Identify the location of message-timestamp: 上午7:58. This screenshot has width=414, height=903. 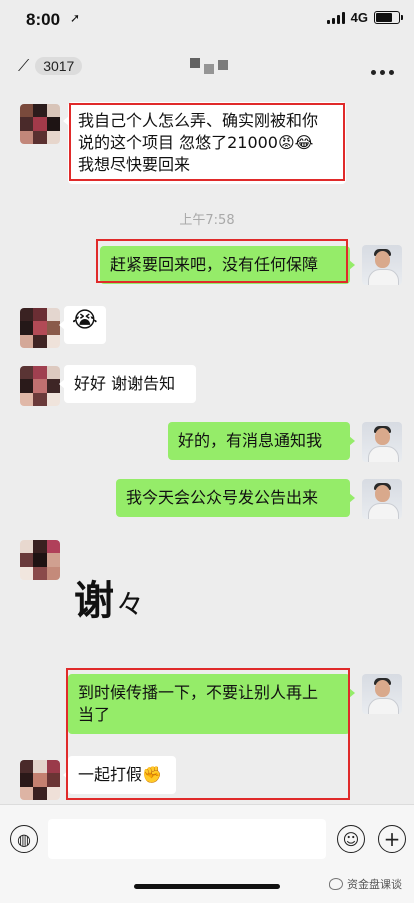
(207, 220).